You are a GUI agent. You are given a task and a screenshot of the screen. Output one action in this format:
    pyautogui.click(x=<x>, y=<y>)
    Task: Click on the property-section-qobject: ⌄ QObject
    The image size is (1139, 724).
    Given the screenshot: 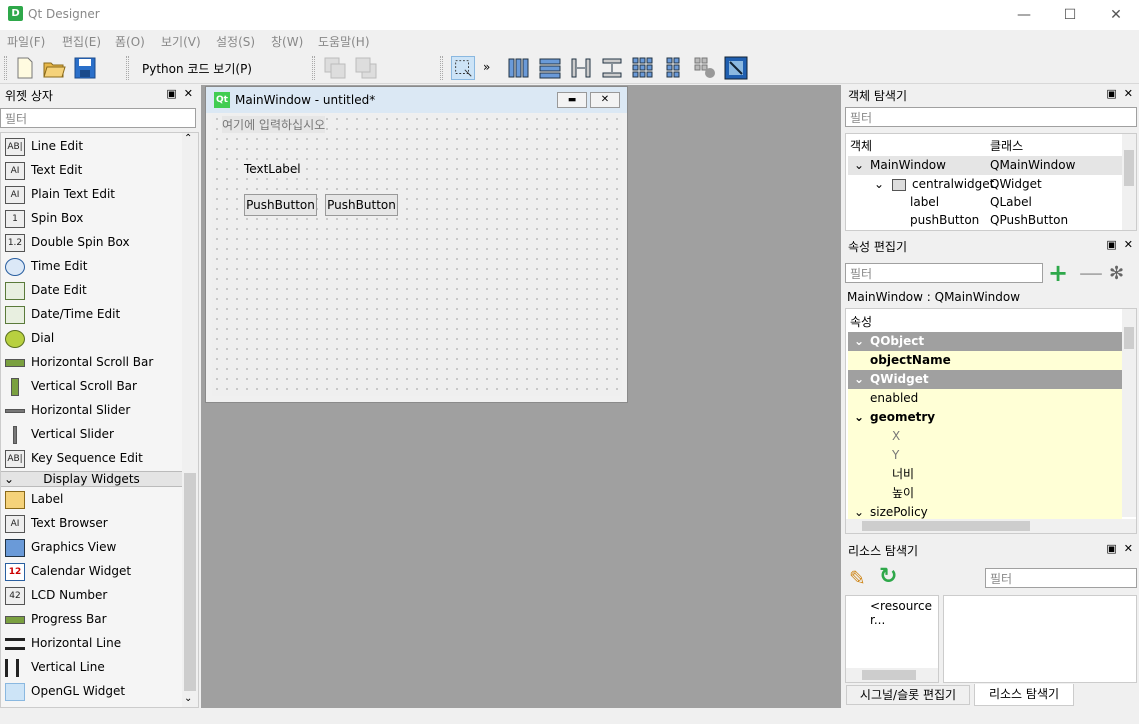 What is the action you would take?
    pyautogui.click(x=985, y=341)
    